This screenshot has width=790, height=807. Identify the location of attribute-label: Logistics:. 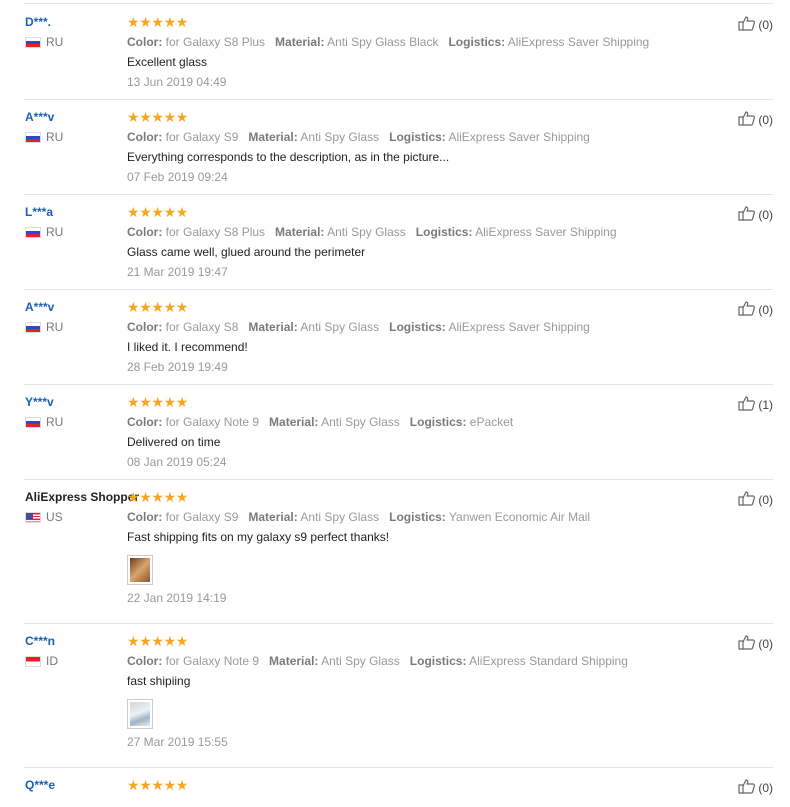
(477, 42).